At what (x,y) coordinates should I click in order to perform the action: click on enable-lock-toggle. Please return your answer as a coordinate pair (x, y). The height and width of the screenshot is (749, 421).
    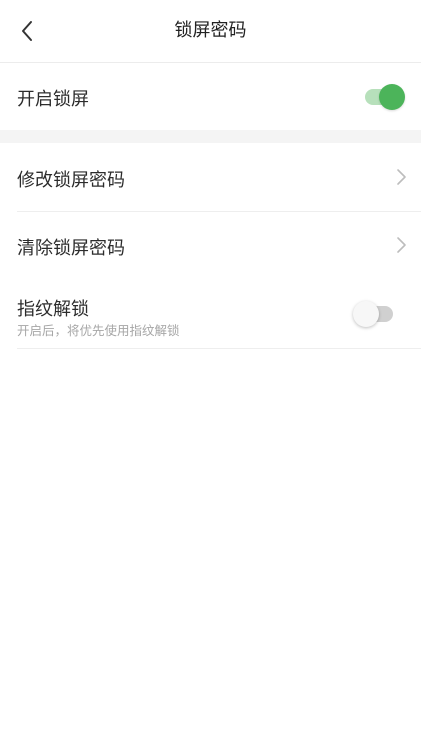
    Looking at the image, I should click on (385, 97).